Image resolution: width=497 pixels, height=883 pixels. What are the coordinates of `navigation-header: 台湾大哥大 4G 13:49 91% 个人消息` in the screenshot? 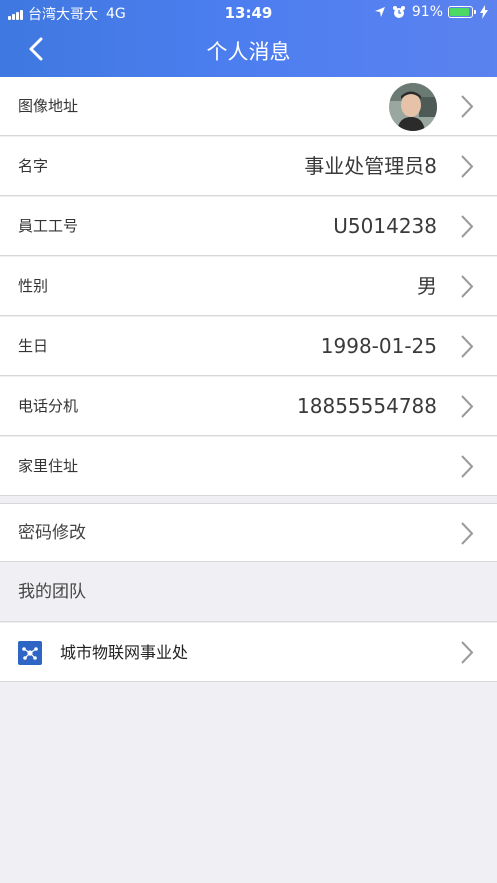 It's located at (248, 38).